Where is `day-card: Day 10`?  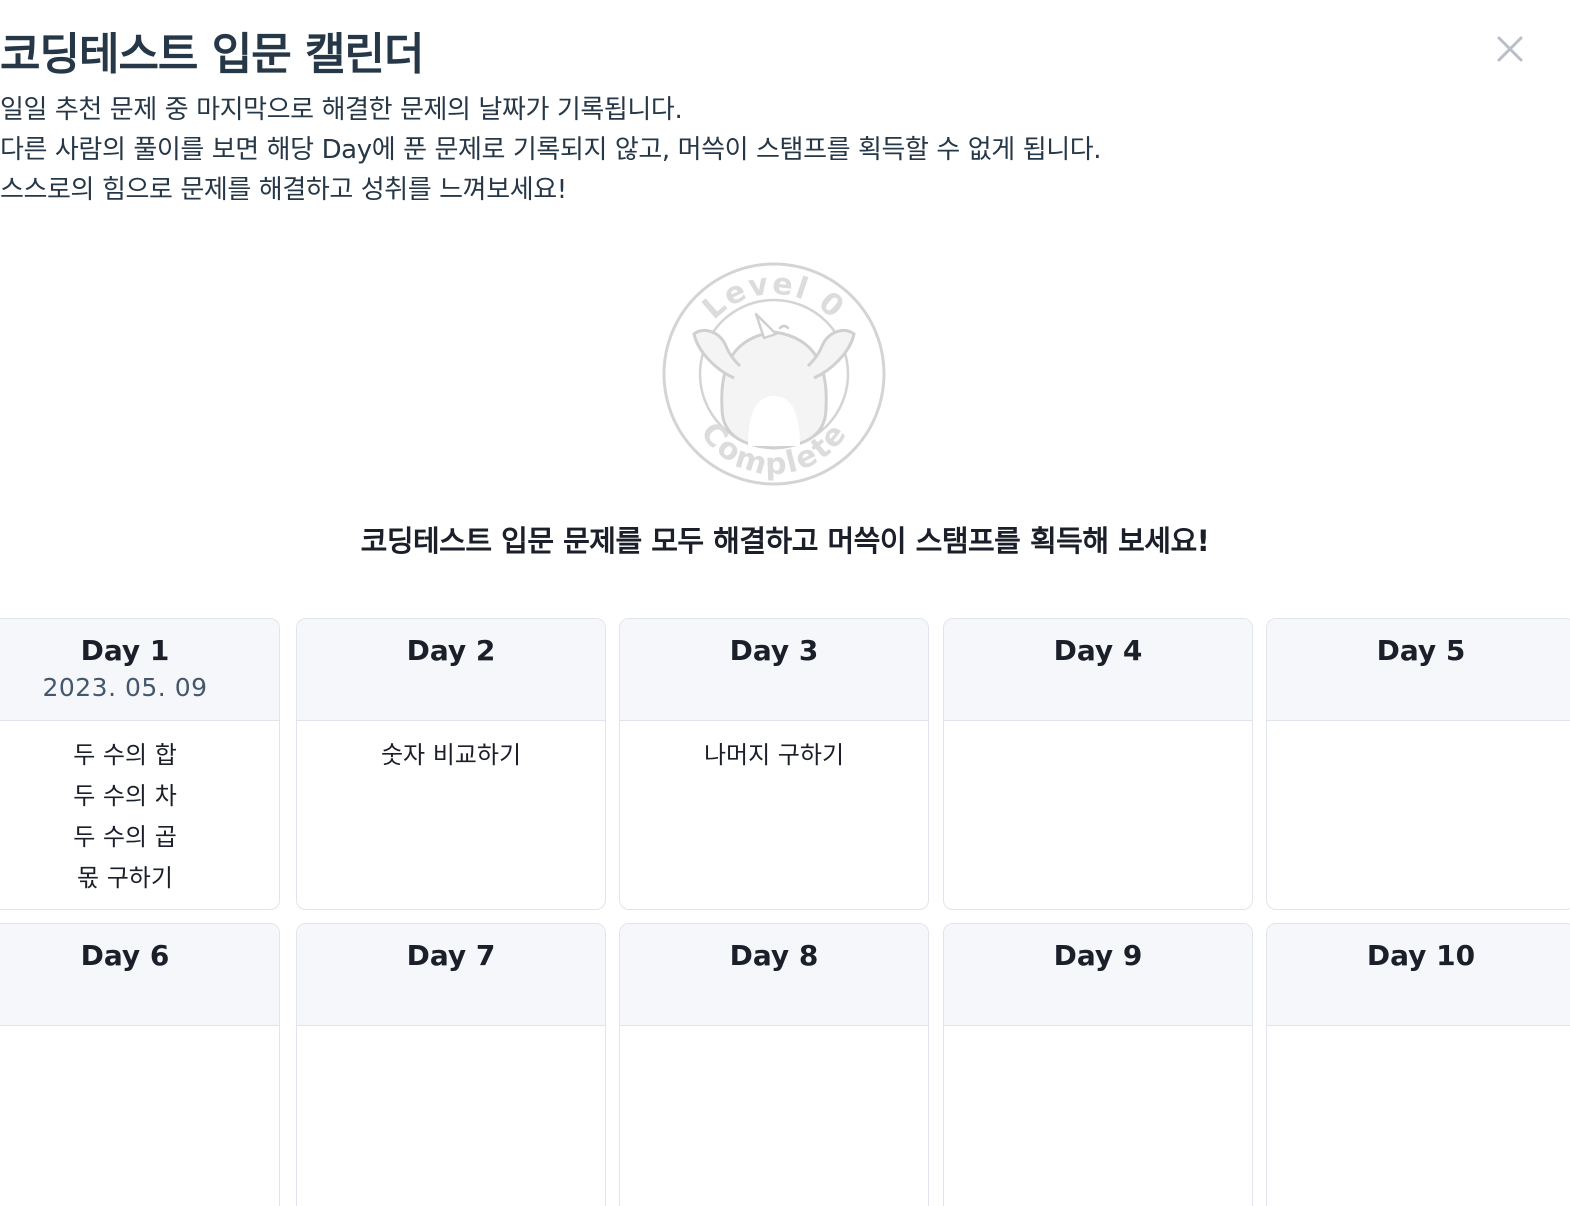 day-card: Day 10 is located at coordinates (1418, 1064).